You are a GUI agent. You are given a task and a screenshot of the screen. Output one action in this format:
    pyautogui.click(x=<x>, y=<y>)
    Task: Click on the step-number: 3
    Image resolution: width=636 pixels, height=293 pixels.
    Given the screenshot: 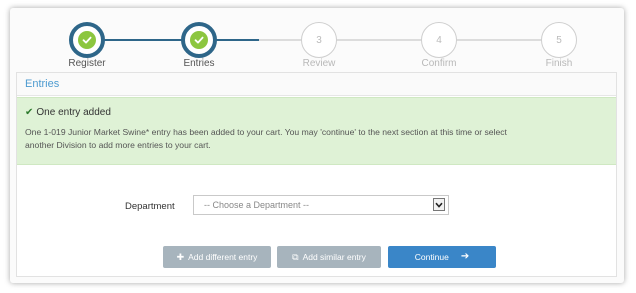 What is the action you would take?
    pyautogui.click(x=319, y=40)
    